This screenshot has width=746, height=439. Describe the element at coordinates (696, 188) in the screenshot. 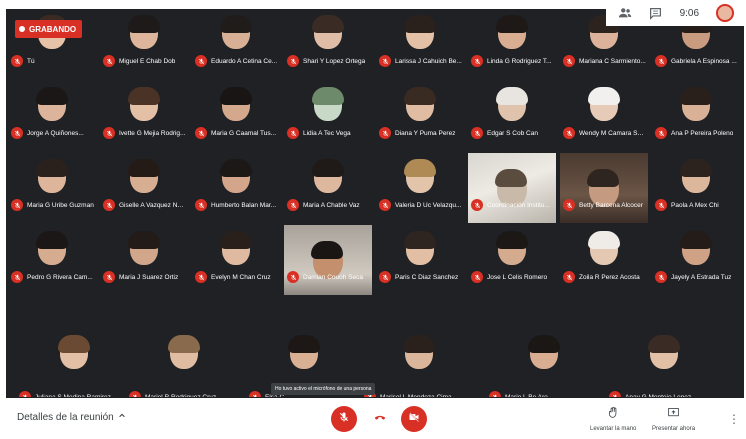

I see `participant-tile: Paola A Mex Chi` at that location.